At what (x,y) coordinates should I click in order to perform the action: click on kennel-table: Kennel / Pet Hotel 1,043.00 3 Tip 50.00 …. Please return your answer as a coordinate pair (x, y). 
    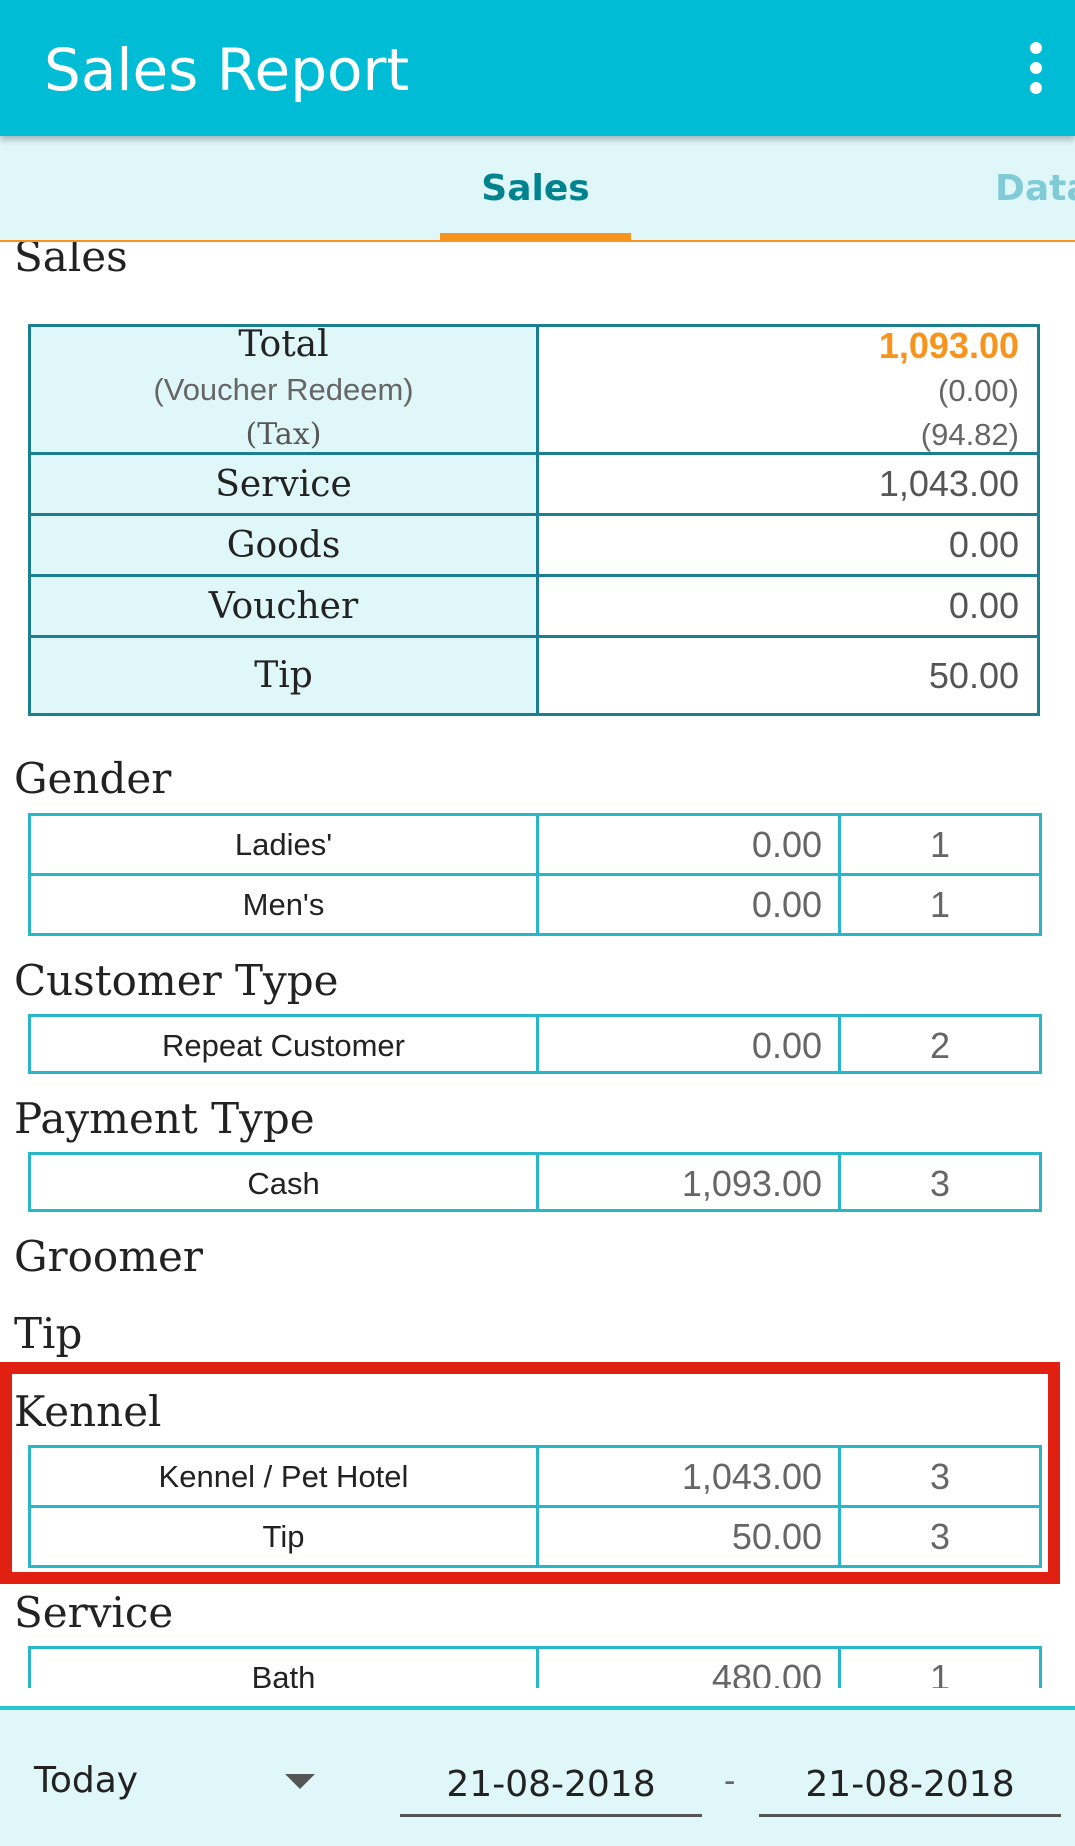
    Looking at the image, I should click on (535, 1506).